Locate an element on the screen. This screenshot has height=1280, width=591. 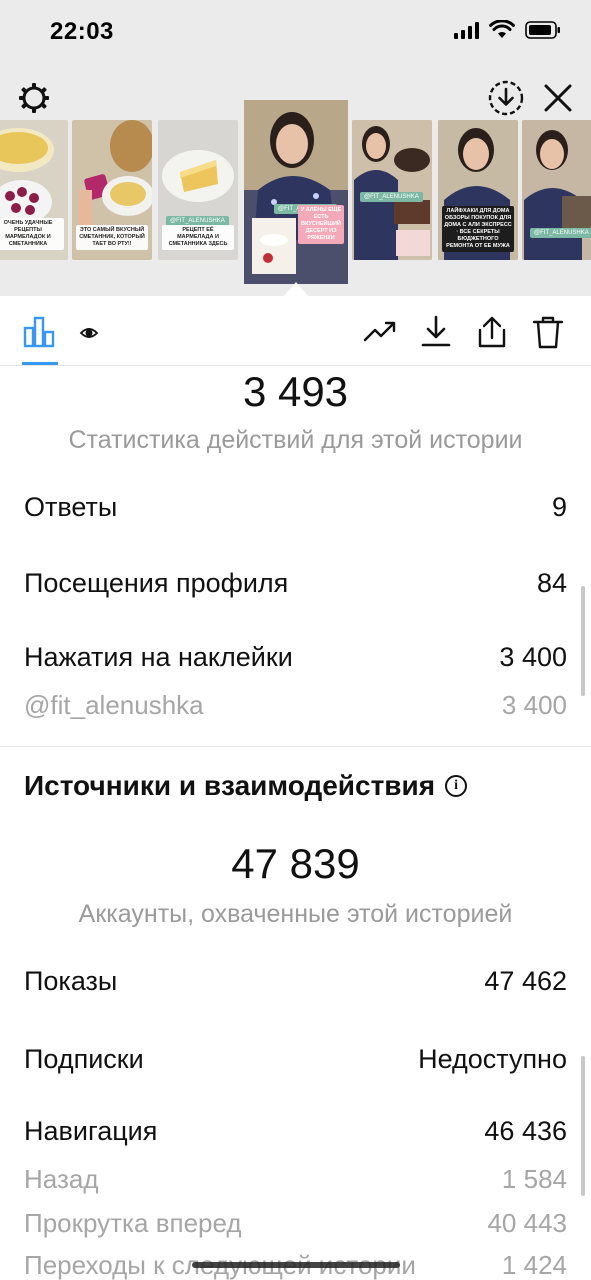
selected-story-pointer is located at coordinates (296, 289).